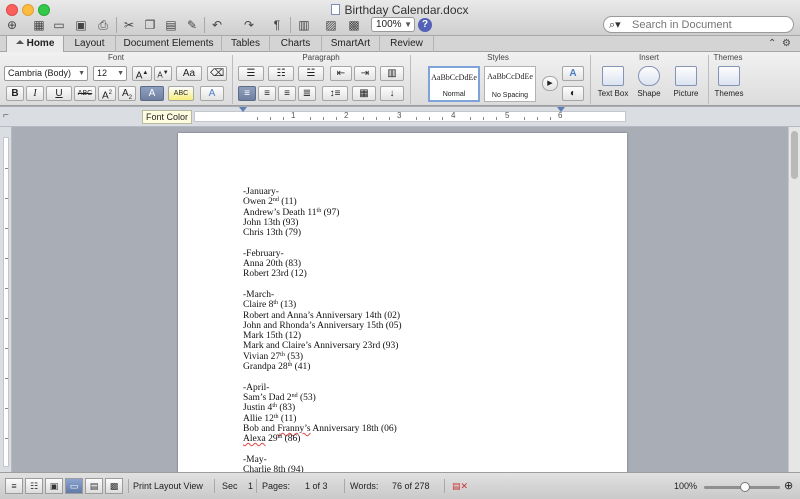  What do you see at coordinates (243, 109) in the screenshot?
I see `first-line-indent-marker` at bounding box center [243, 109].